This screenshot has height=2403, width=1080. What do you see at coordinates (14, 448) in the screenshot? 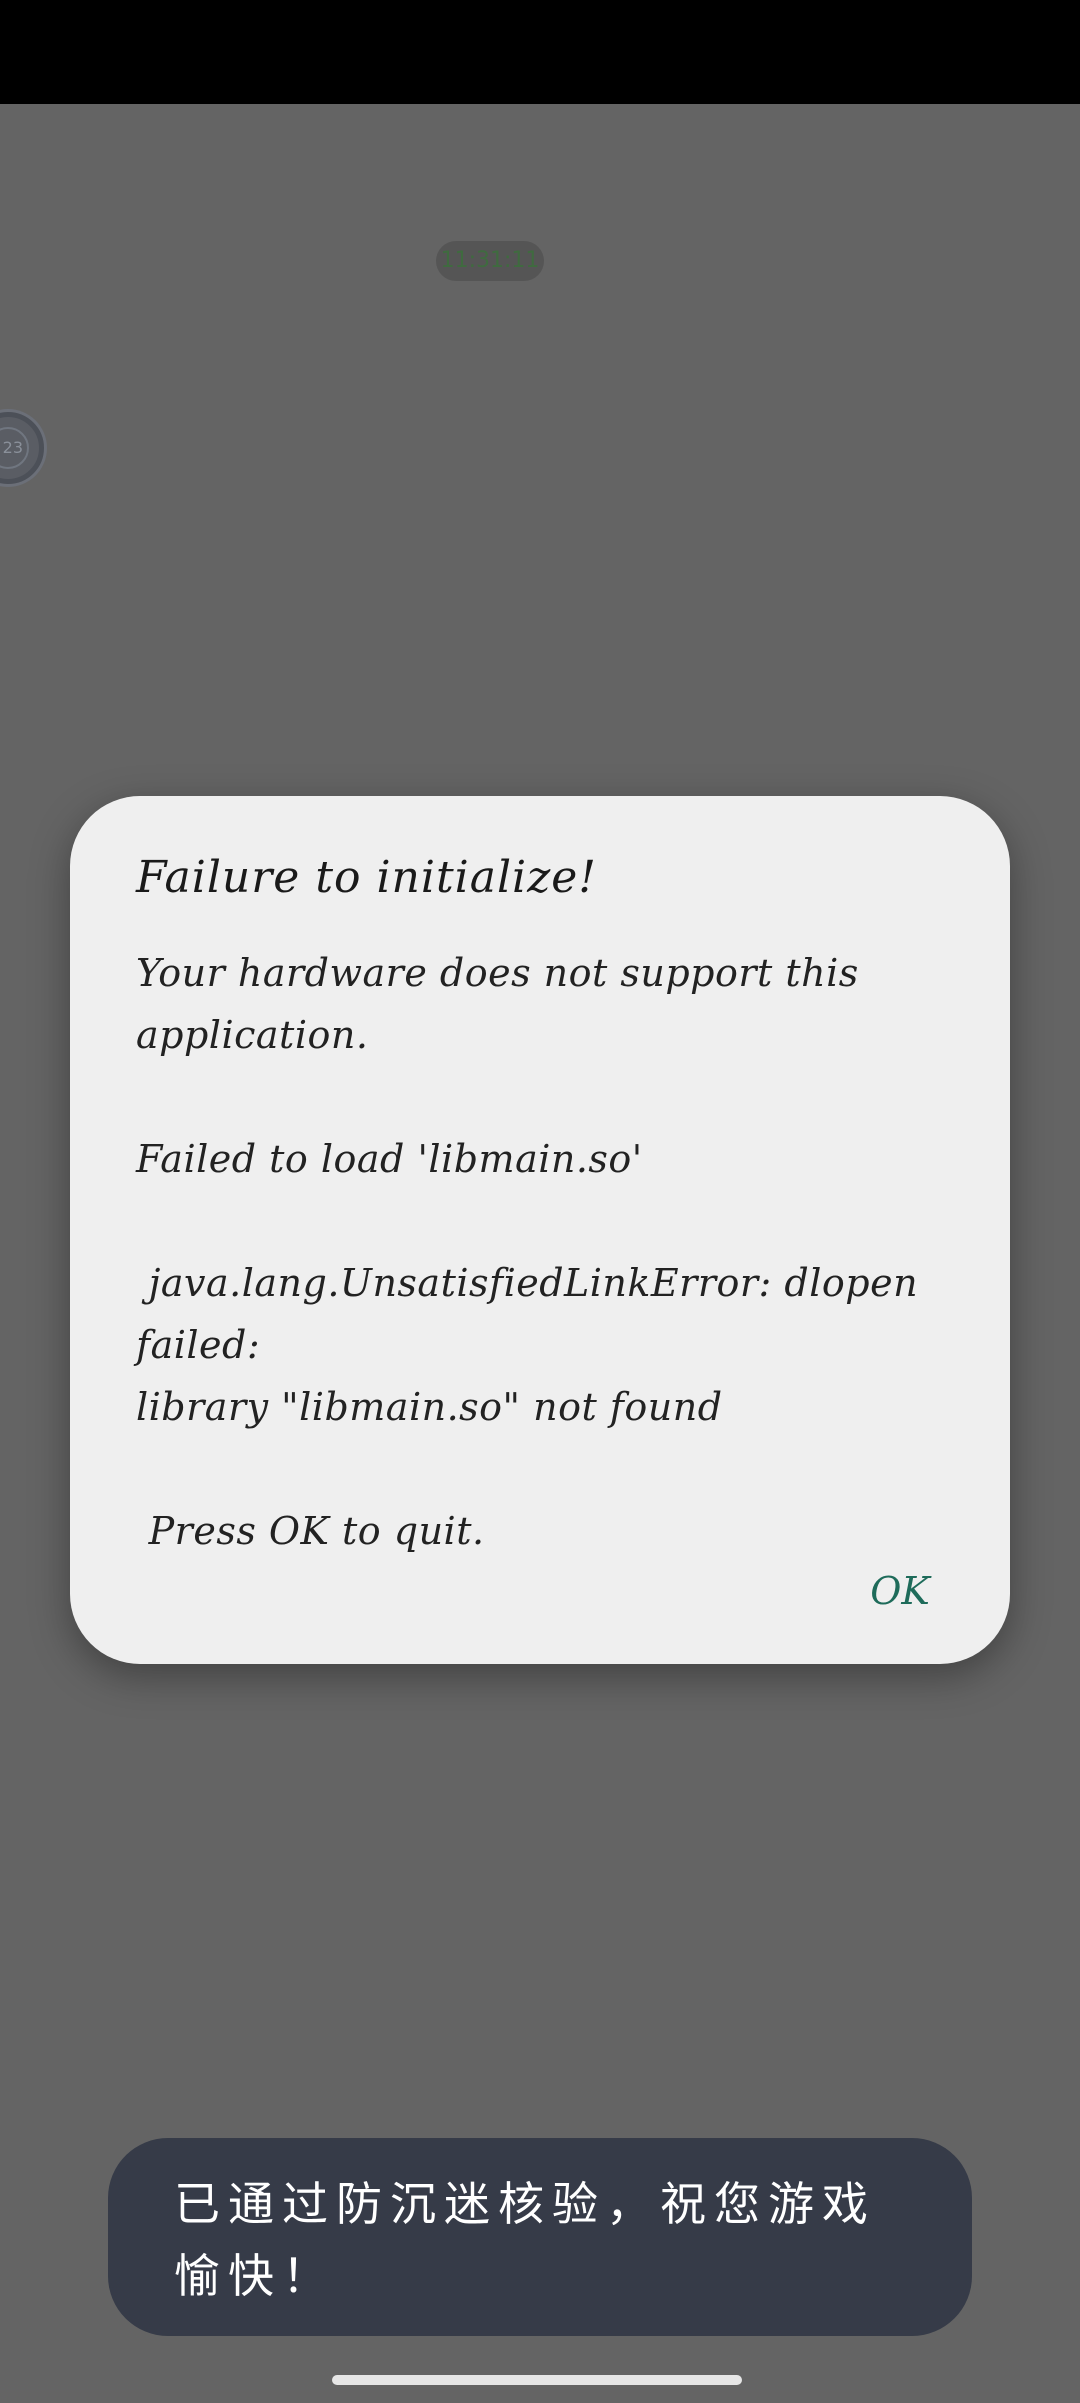
I see `floating-assistant-icon: 23` at bounding box center [14, 448].